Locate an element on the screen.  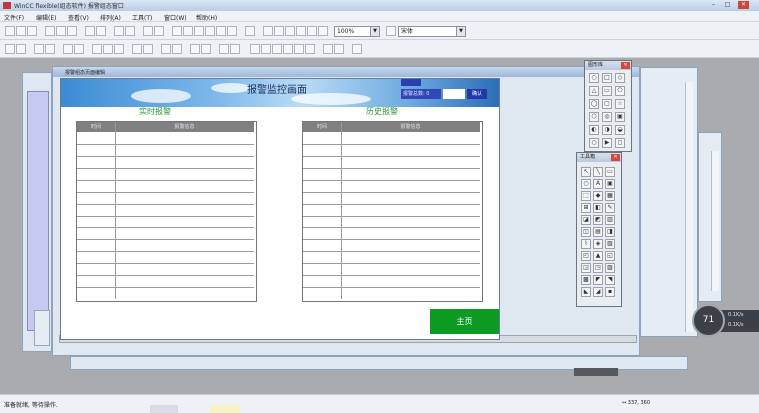
underline-icon is located at coordinates (290, 31).